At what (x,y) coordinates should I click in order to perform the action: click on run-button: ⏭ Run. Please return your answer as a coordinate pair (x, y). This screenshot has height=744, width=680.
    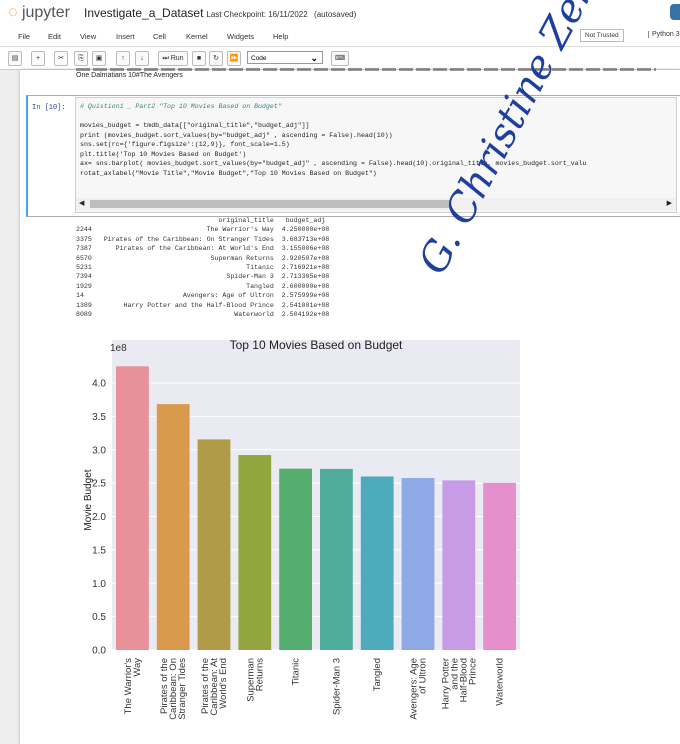
    Looking at the image, I should click on (173, 58).